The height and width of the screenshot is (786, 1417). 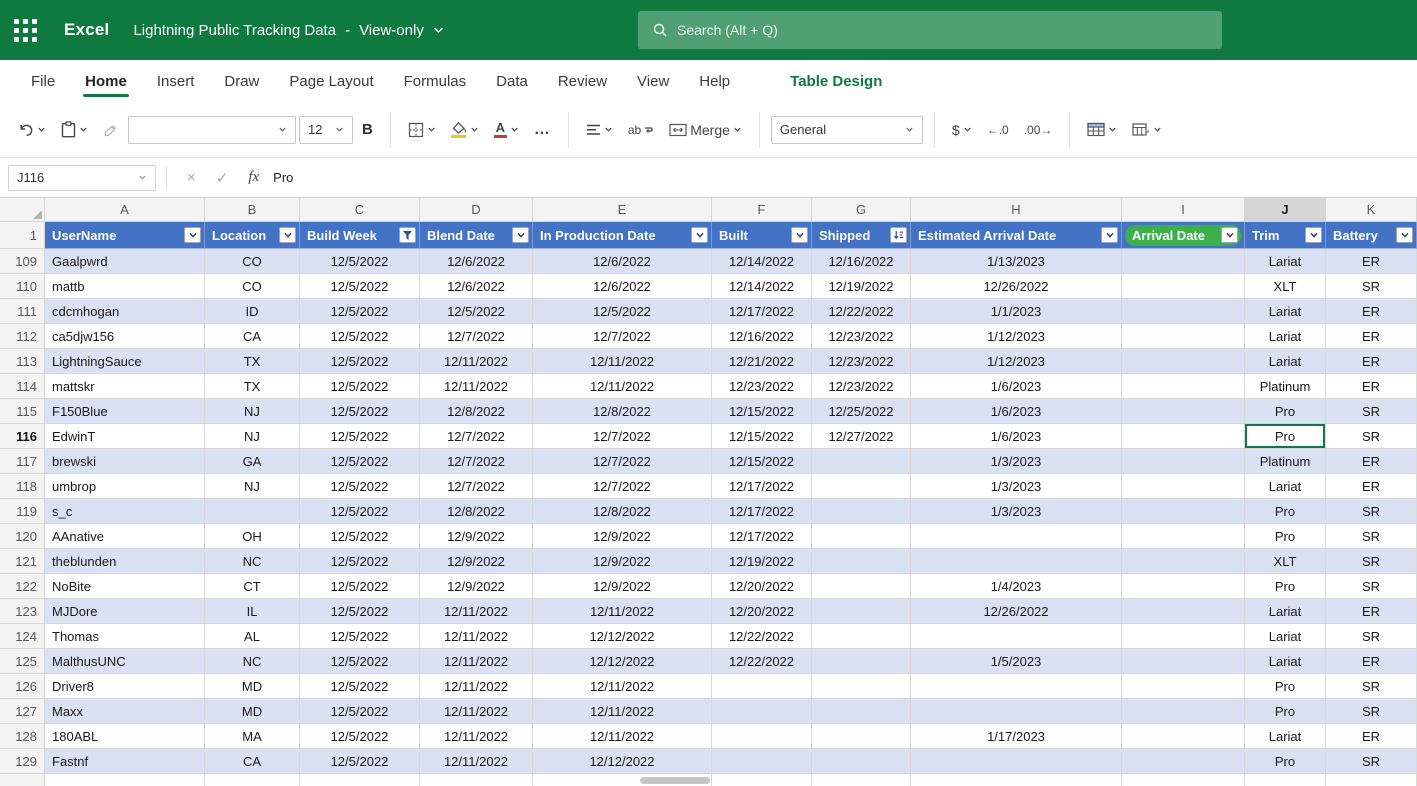 I want to click on cell-I128, so click(x=1183, y=736).